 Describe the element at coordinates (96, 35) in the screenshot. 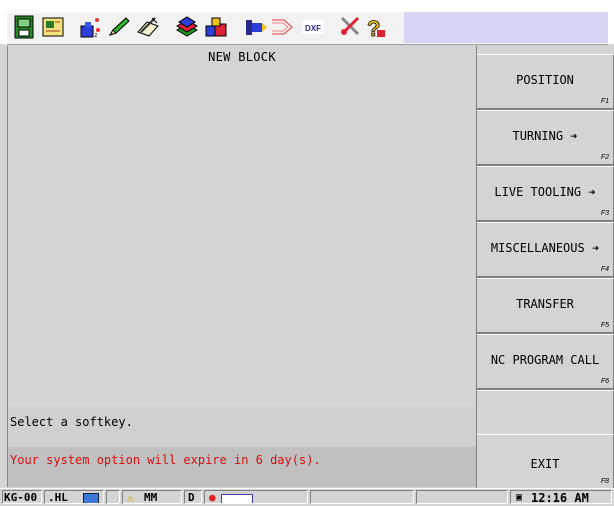

I see `svg-text: z` at that location.